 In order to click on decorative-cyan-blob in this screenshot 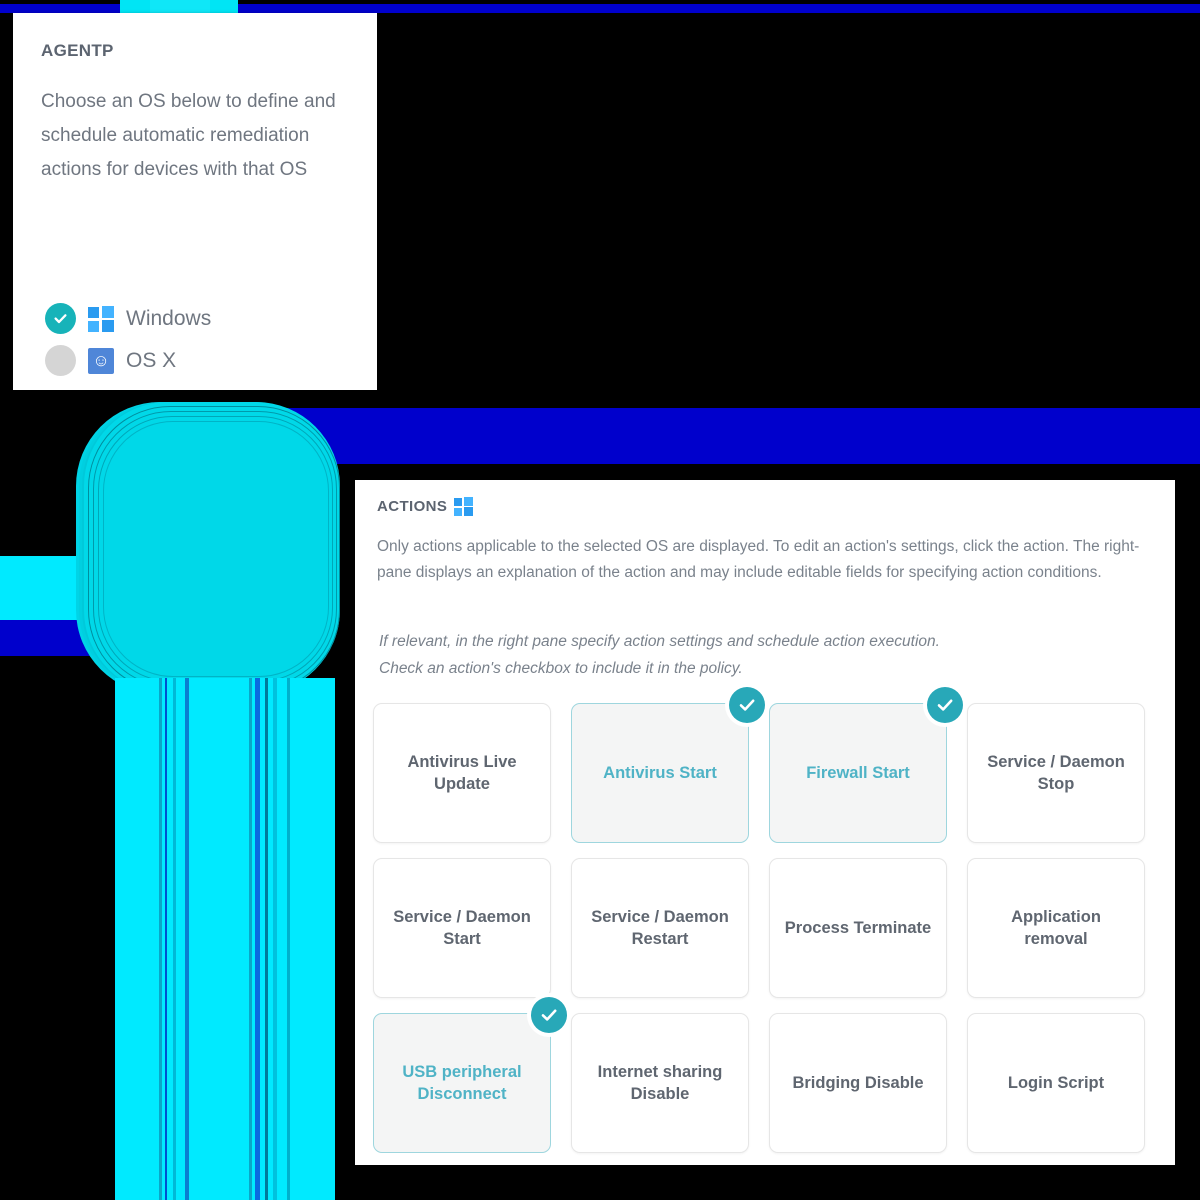, I will do `click(212, 548)`.